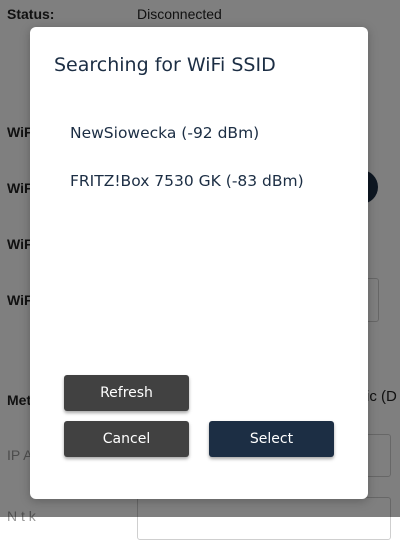  I want to click on select-button: Select, so click(271, 439).